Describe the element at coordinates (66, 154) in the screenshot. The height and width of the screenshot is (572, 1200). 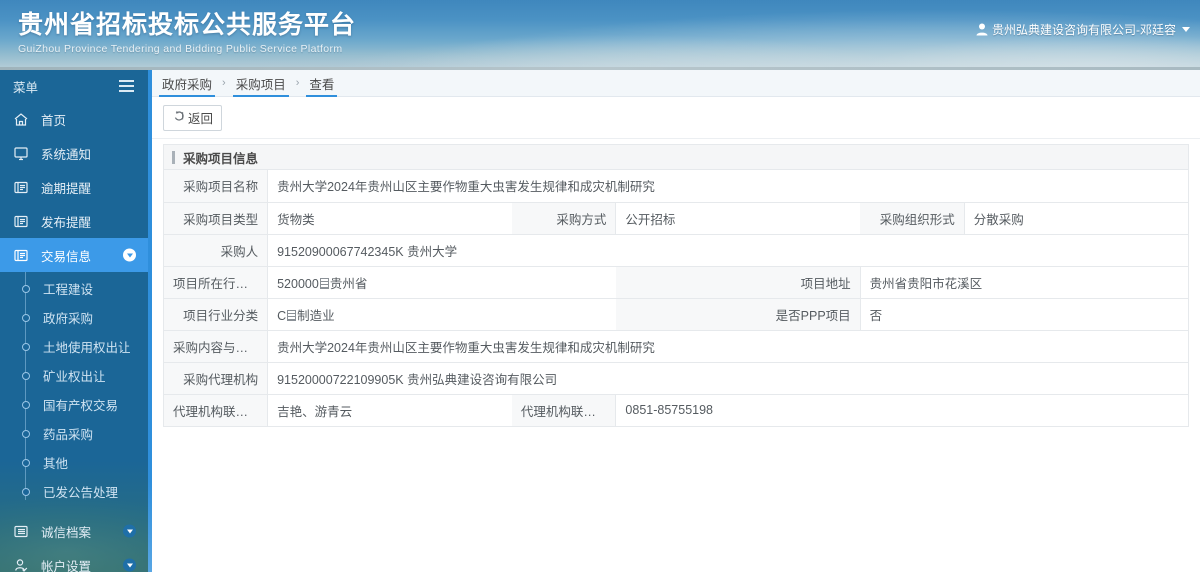
I see `sidebar-item-label: 系统通知` at that location.